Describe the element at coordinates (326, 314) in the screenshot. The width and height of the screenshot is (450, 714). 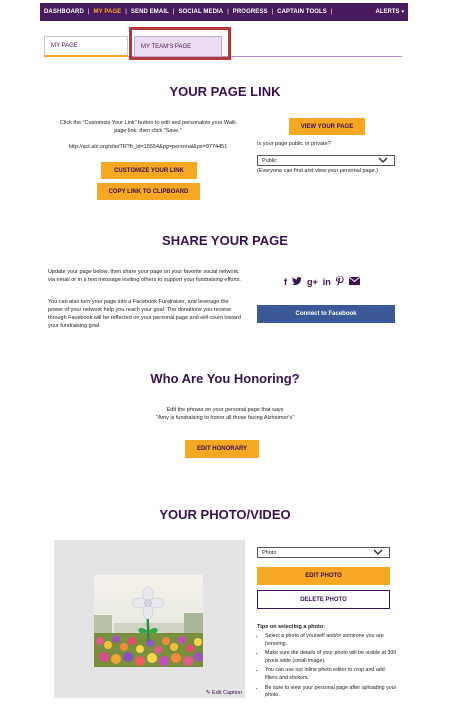
I see `connect-facebook-button: Connect to Facebook` at that location.